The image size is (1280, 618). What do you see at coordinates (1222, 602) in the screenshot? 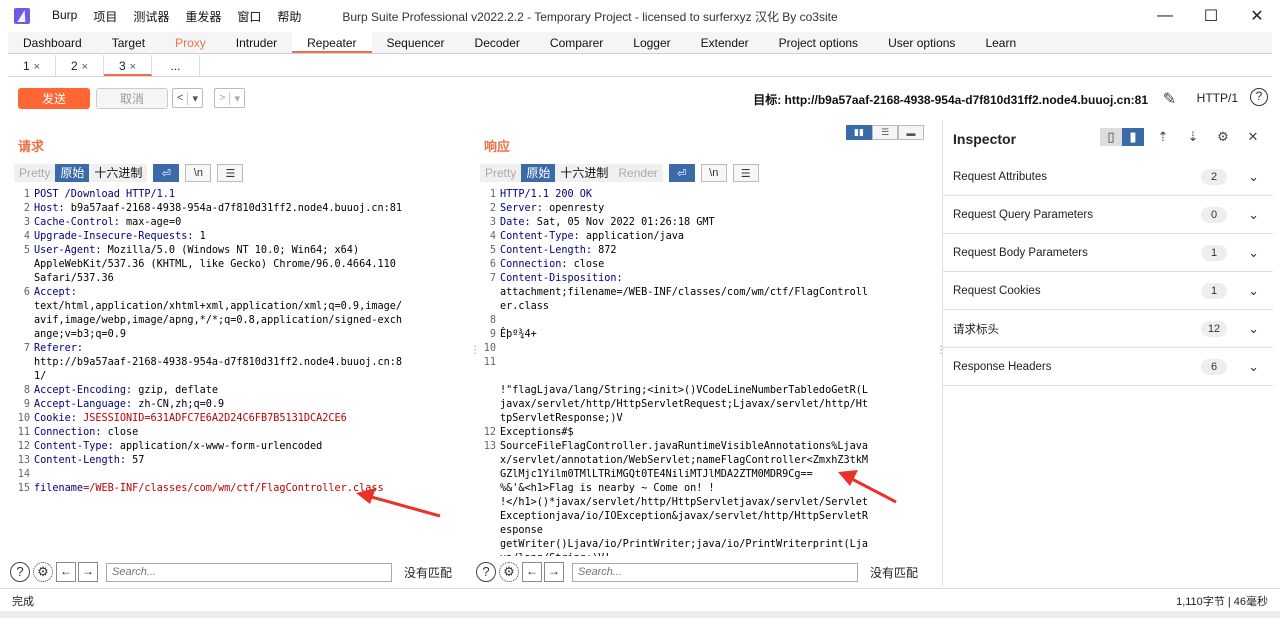
I see `response-size-time: 1,110字节 | 46毫秒` at bounding box center [1222, 602].